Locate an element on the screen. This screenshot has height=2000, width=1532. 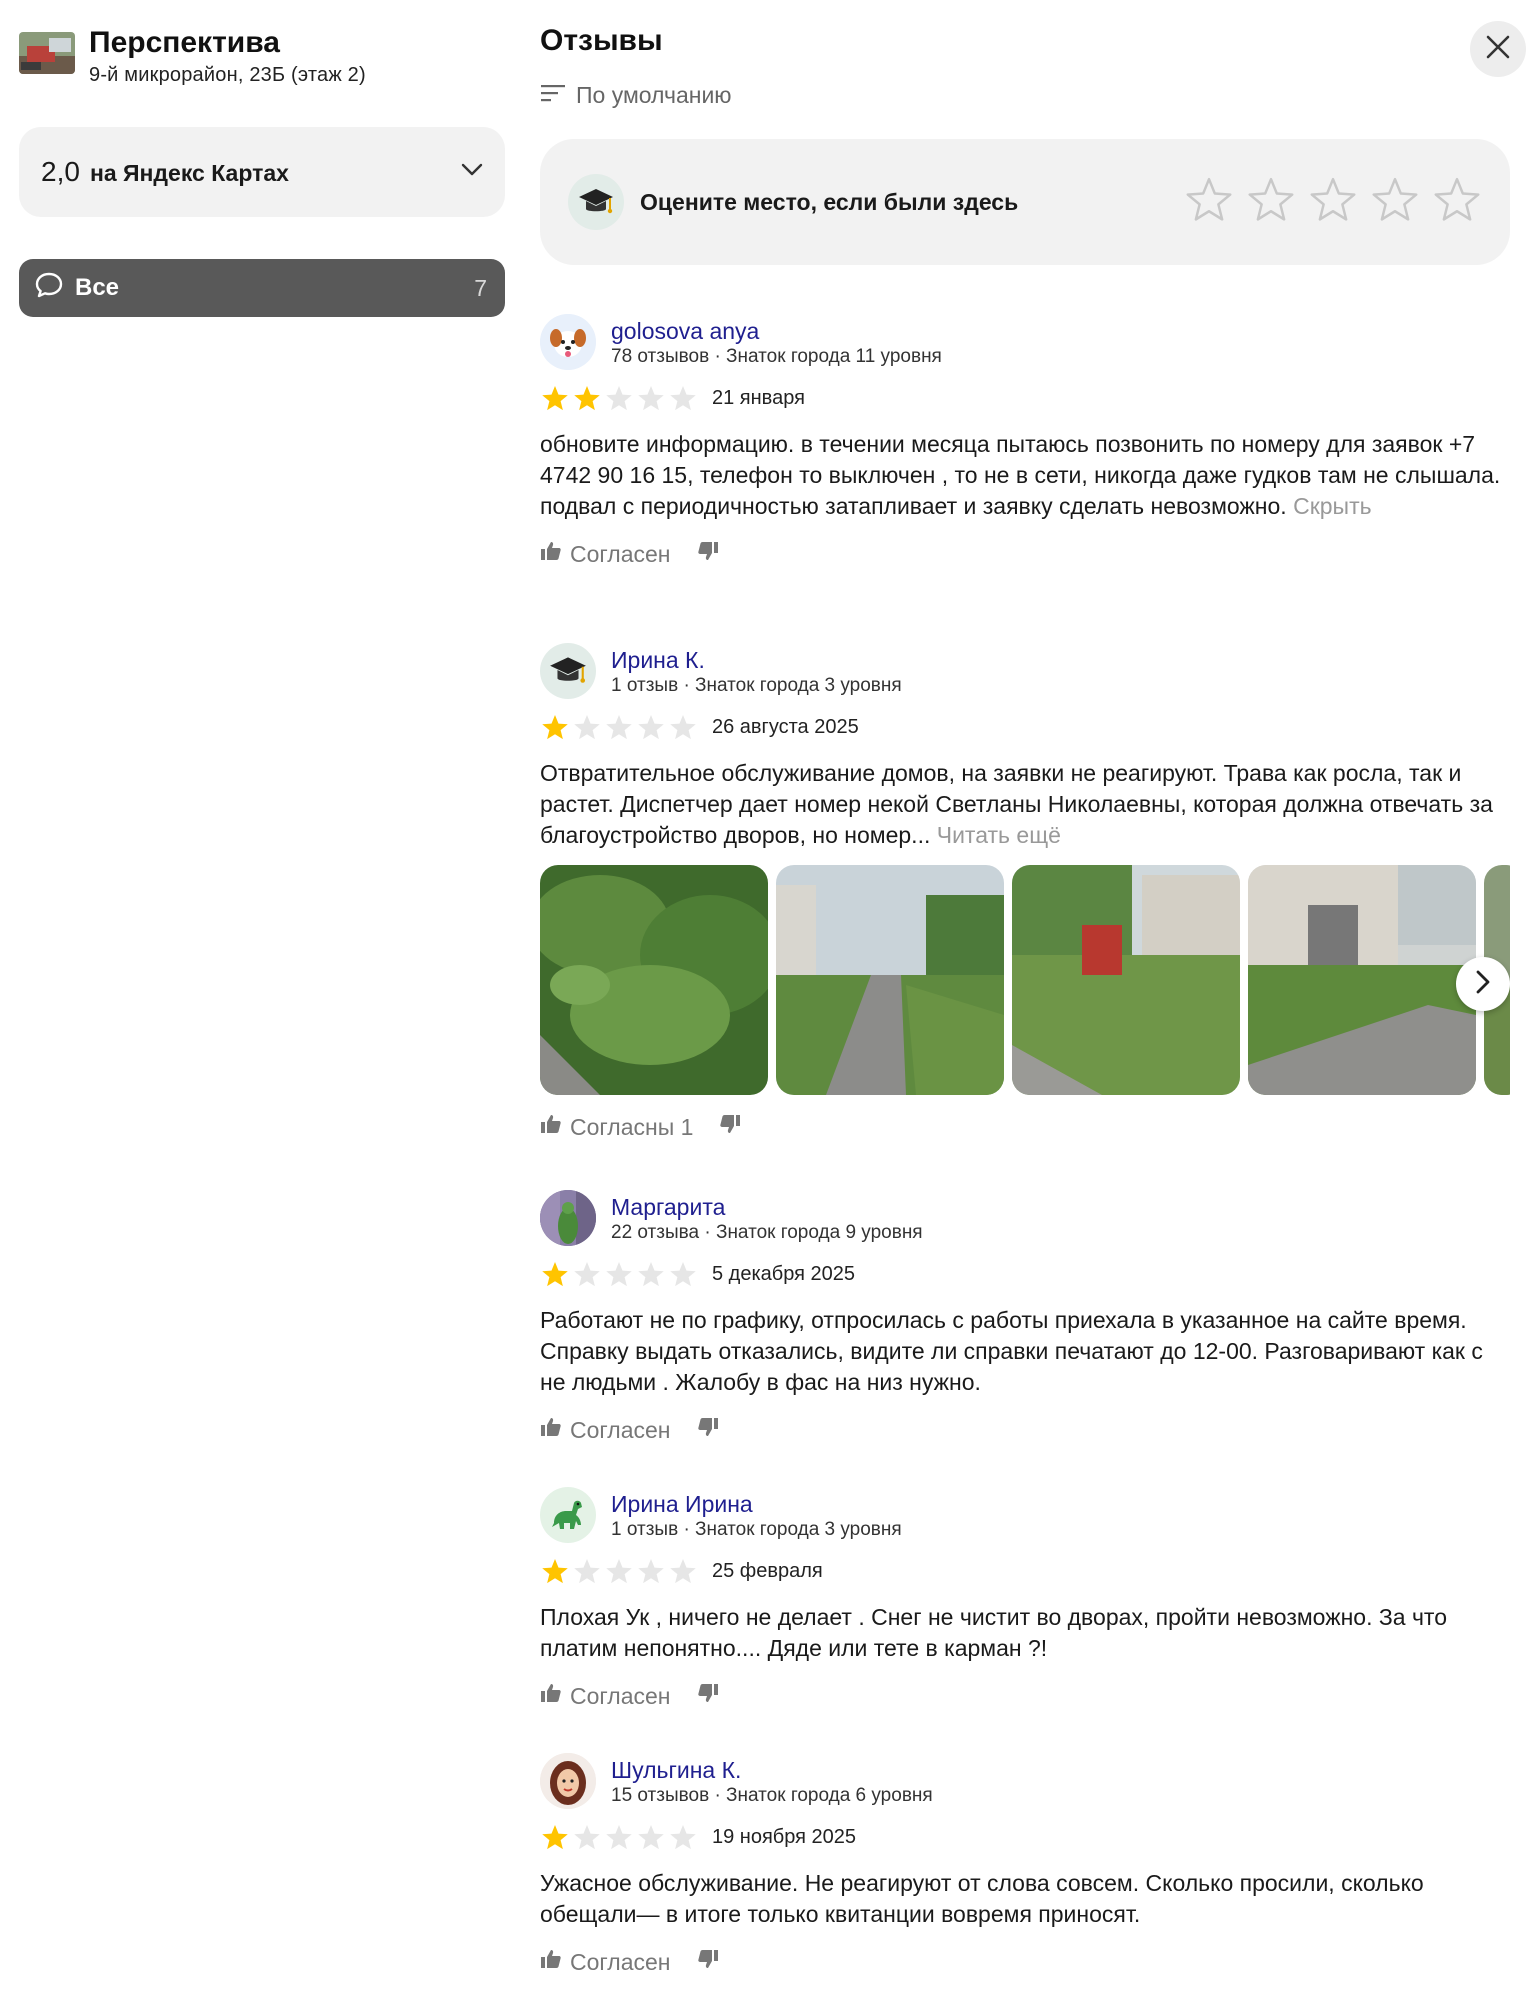
reviewer-name: Ирина К. is located at coordinates (756, 660).